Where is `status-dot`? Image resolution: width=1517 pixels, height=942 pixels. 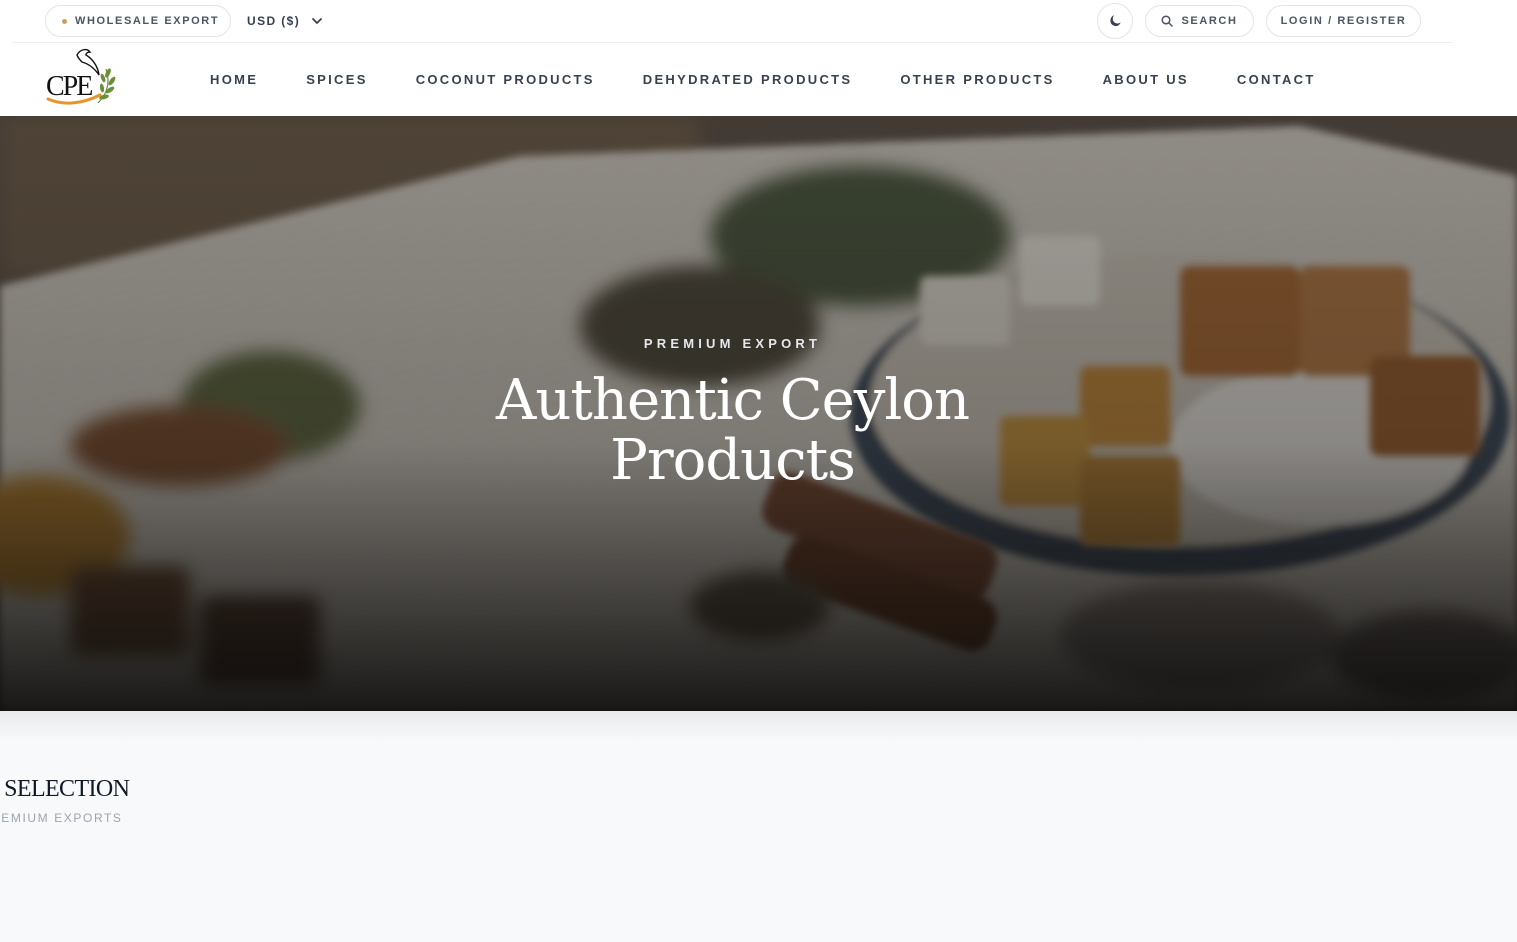
status-dot is located at coordinates (64, 21).